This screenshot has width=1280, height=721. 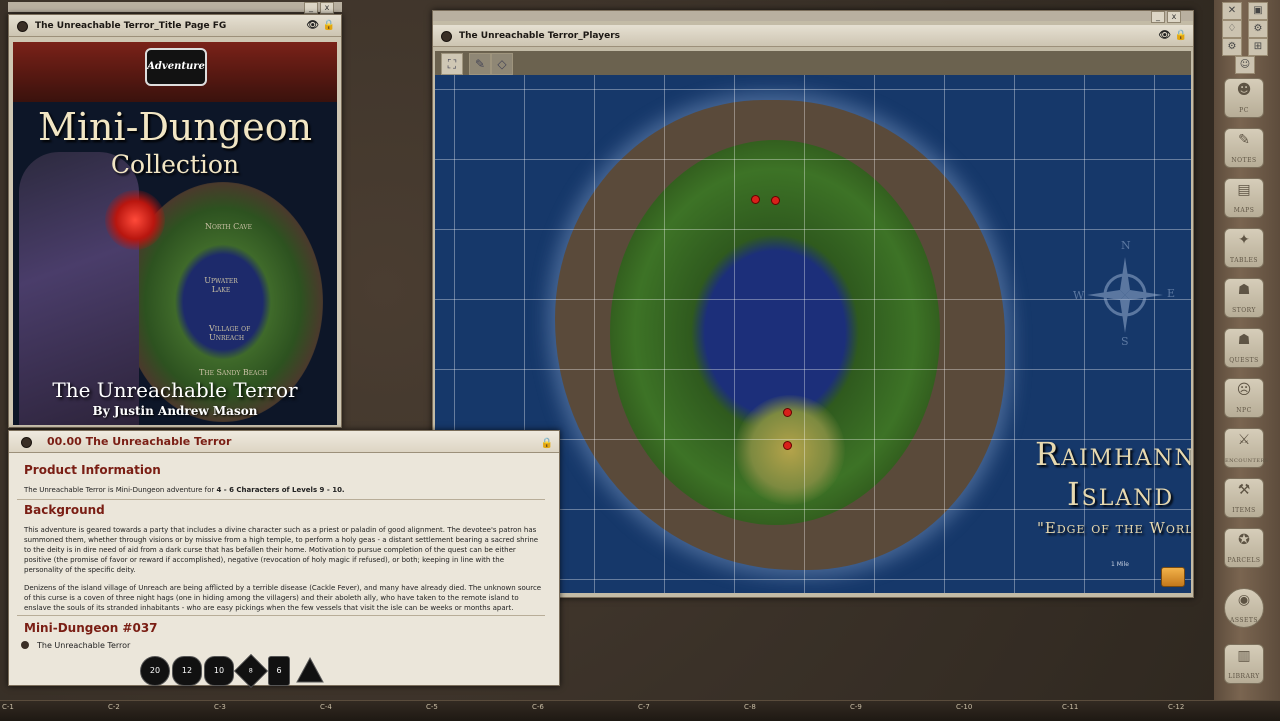 I want to click on story-window-titlebar: 00.00 The Unreachable Terror 🔒, so click(x=284, y=442).